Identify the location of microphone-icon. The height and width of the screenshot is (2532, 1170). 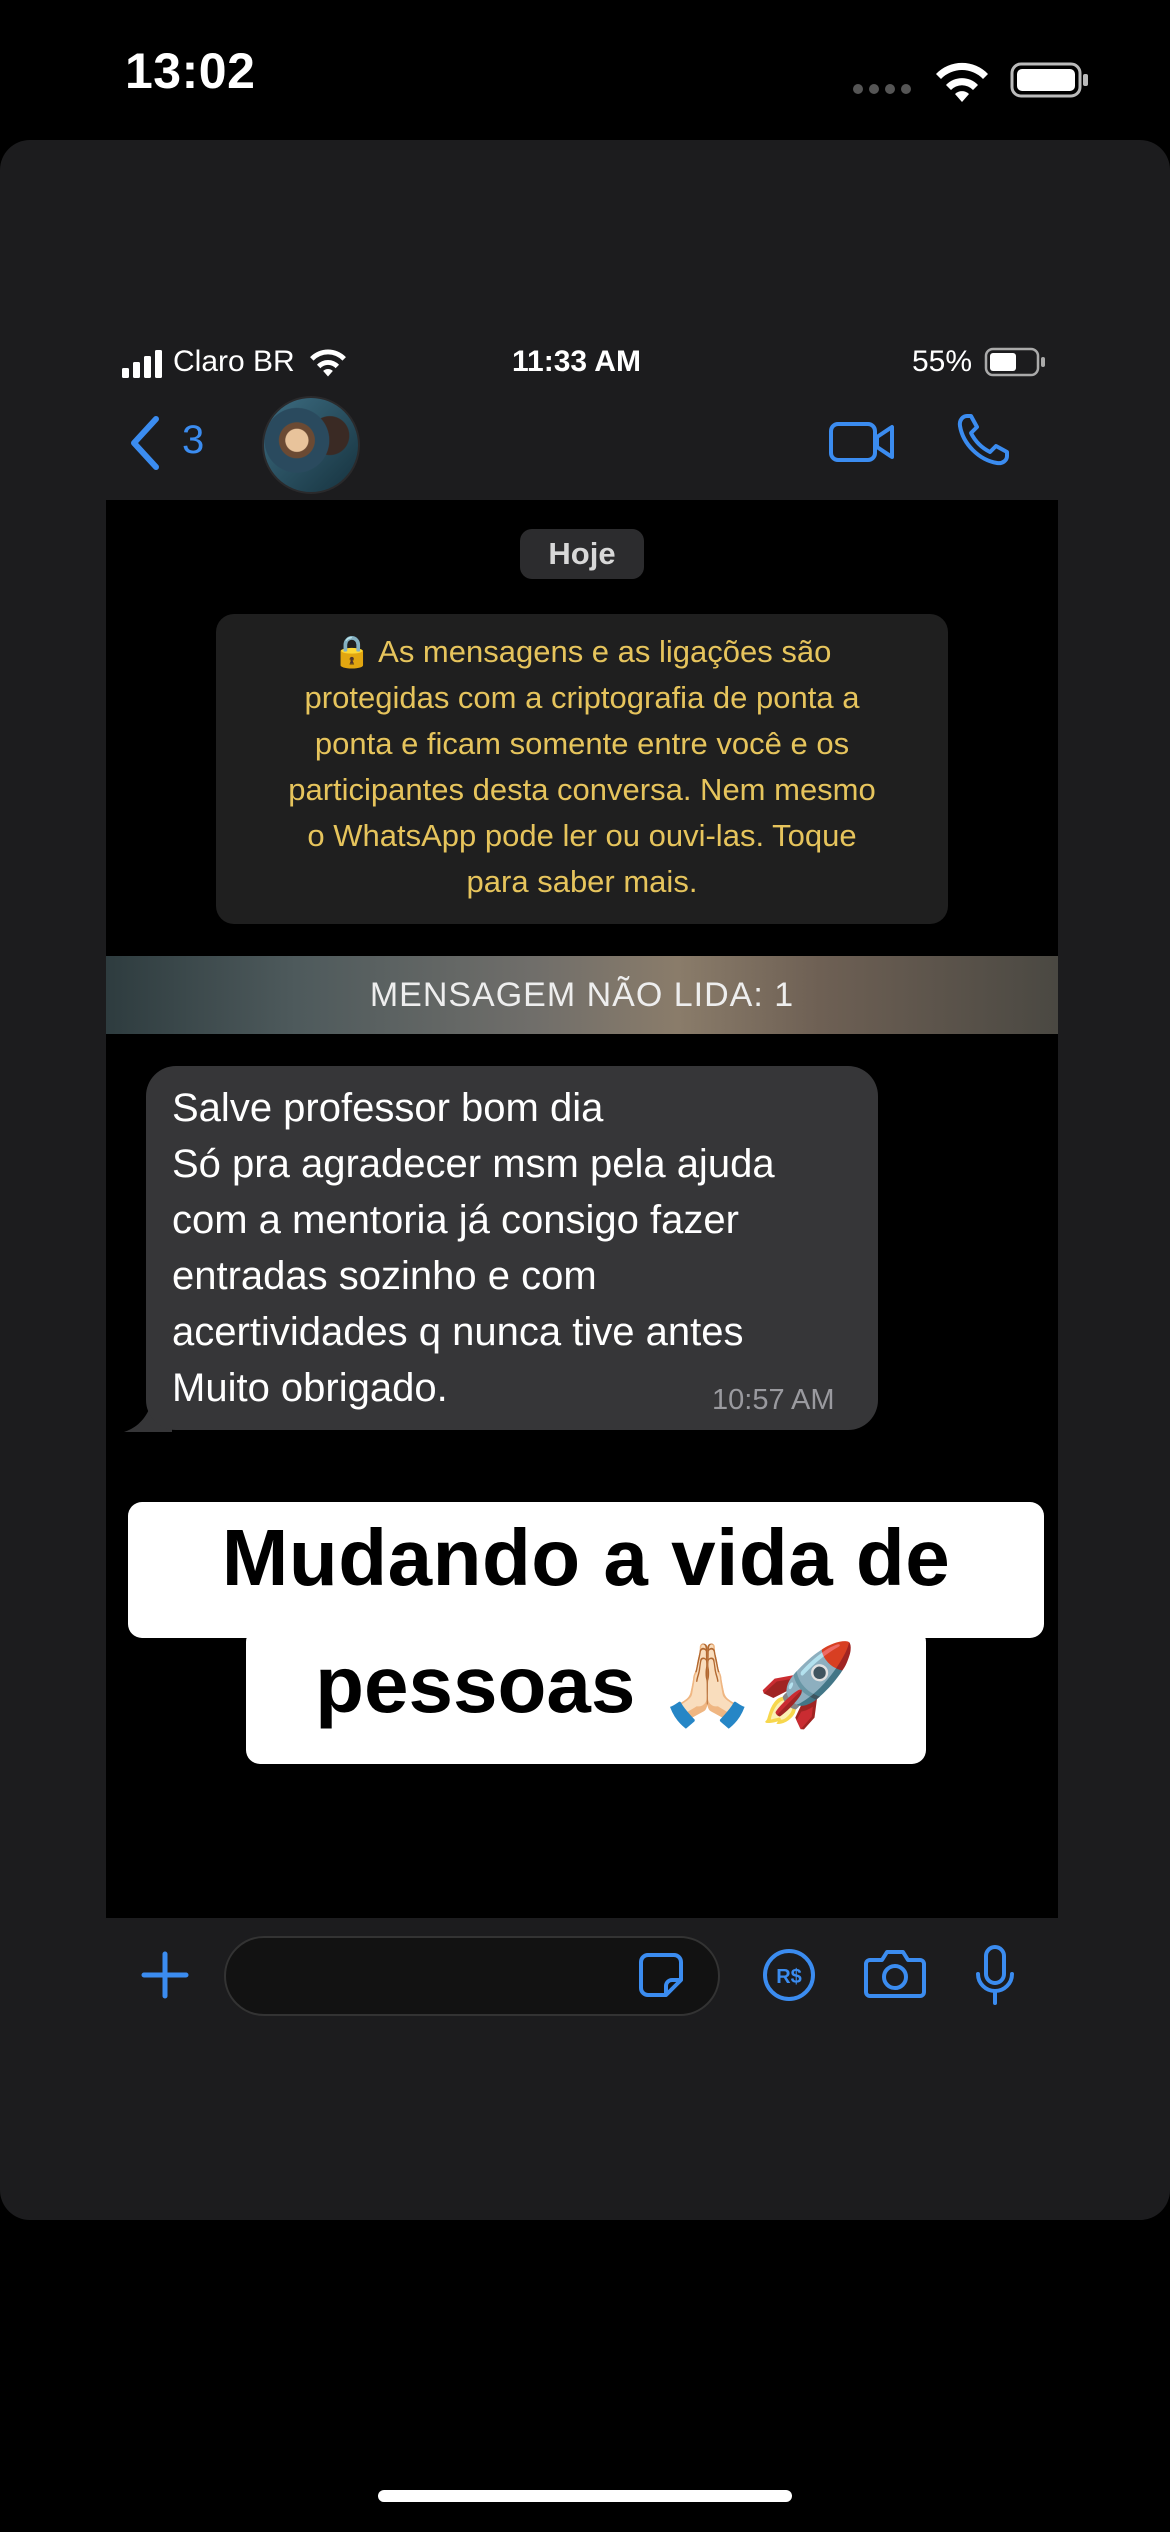
(995, 1975).